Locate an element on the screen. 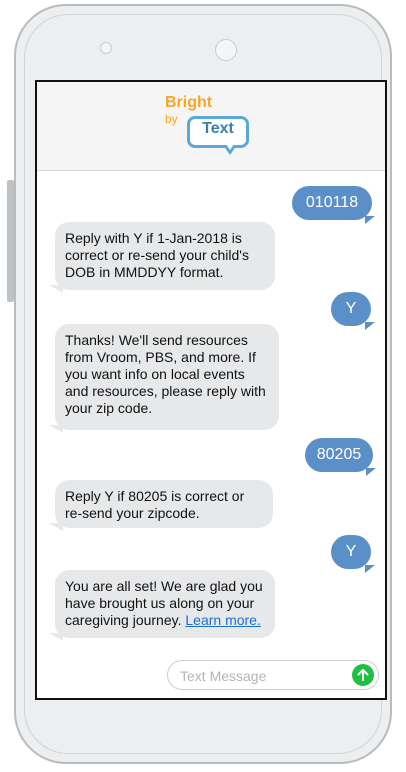 This screenshot has height=772, width=406. camera-icon is located at coordinates (226, 50).